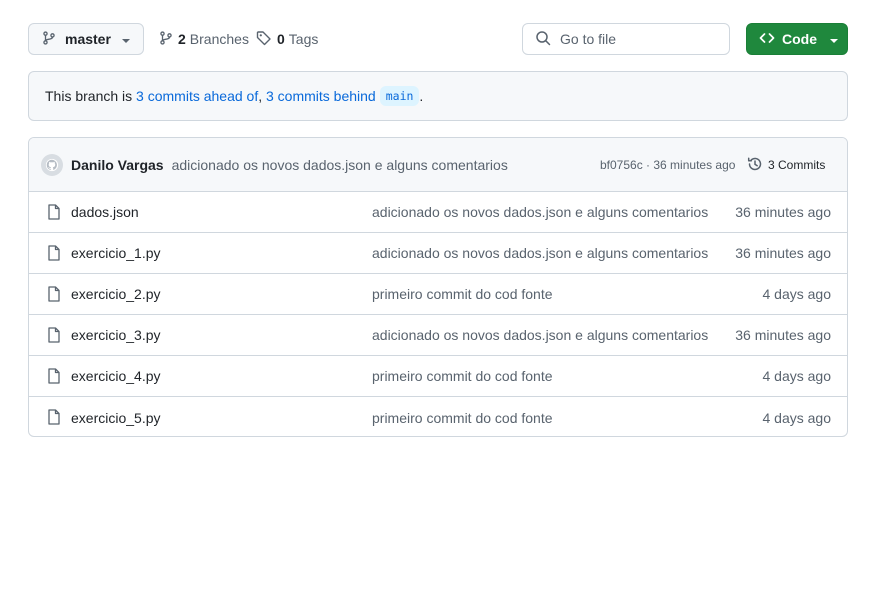 The image size is (869, 599). I want to click on file-name: exercicio_1.py, so click(116, 253).